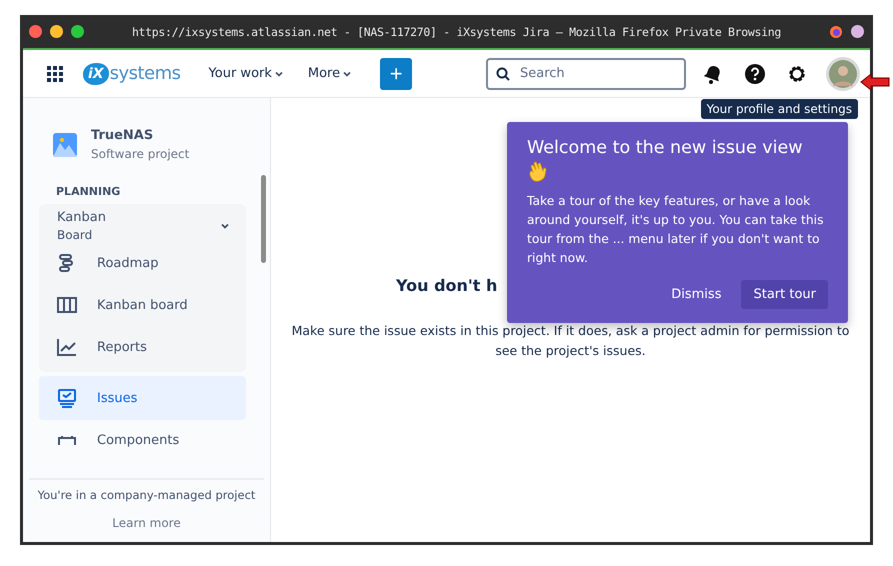 This screenshot has height=566, width=893. Describe the element at coordinates (147, 495) in the screenshot. I see `project-note: You're in a company-managed project` at that location.